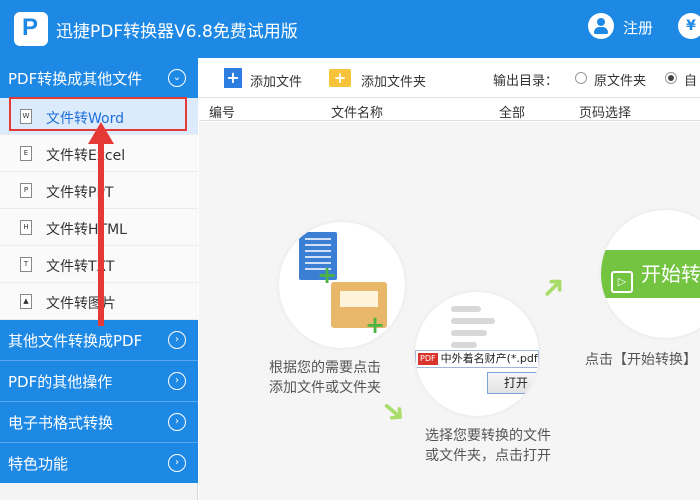 This screenshot has width=700, height=500. Describe the element at coordinates (31, 29) in the screenshot. I see `app-logo-icon: P` at that location.